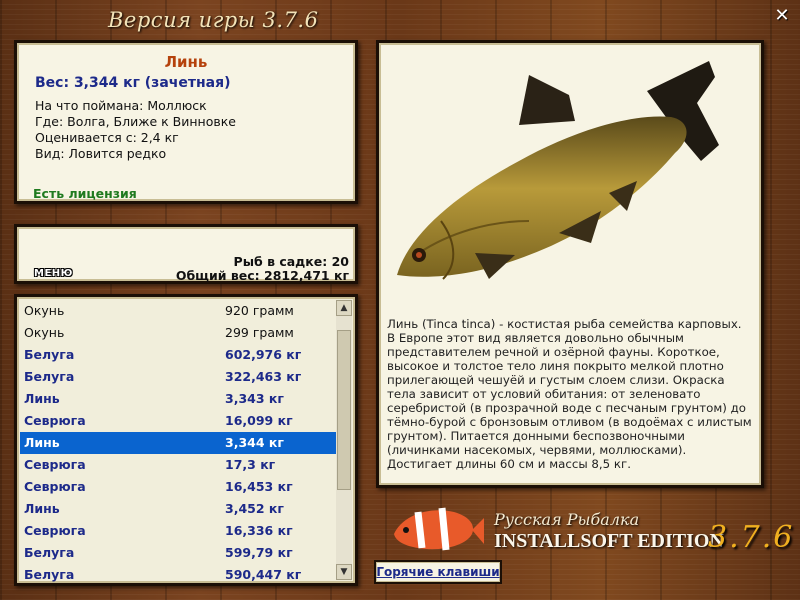  What do you see at coordinates (609, 541) in the screenshot?
I see `brand-edition: INSTALLSOFT EDITION` at bounding box center [609, 541].